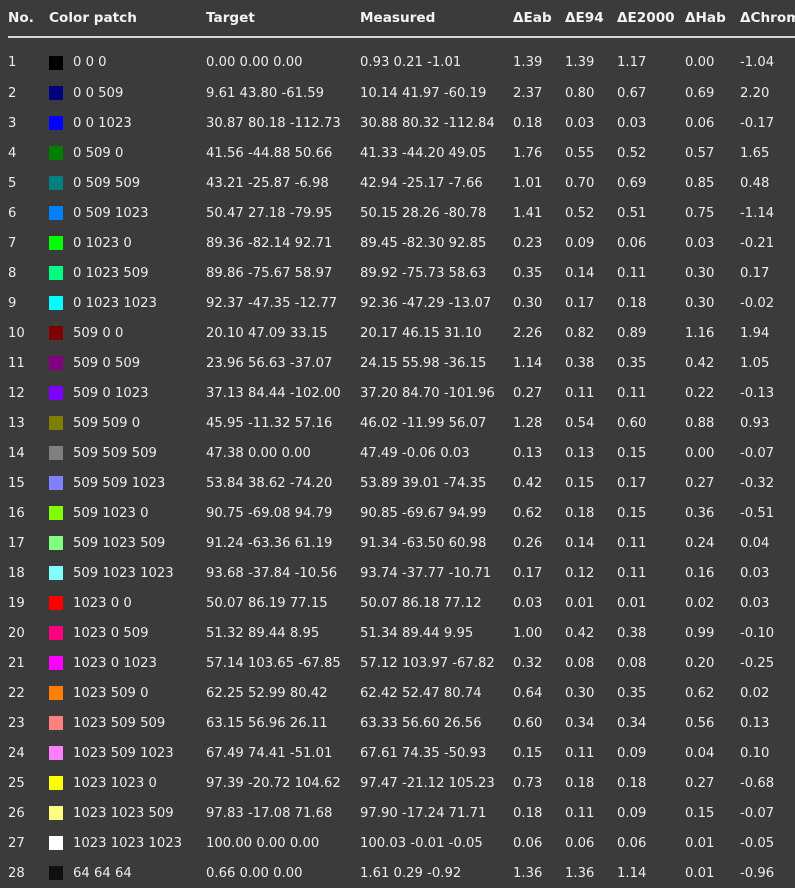 The height and width of the screenshot is (888, 795). Describe the element at coordinates (127, 723) in the screenshot. I see `color-patch: 1023 509 509` at that location.